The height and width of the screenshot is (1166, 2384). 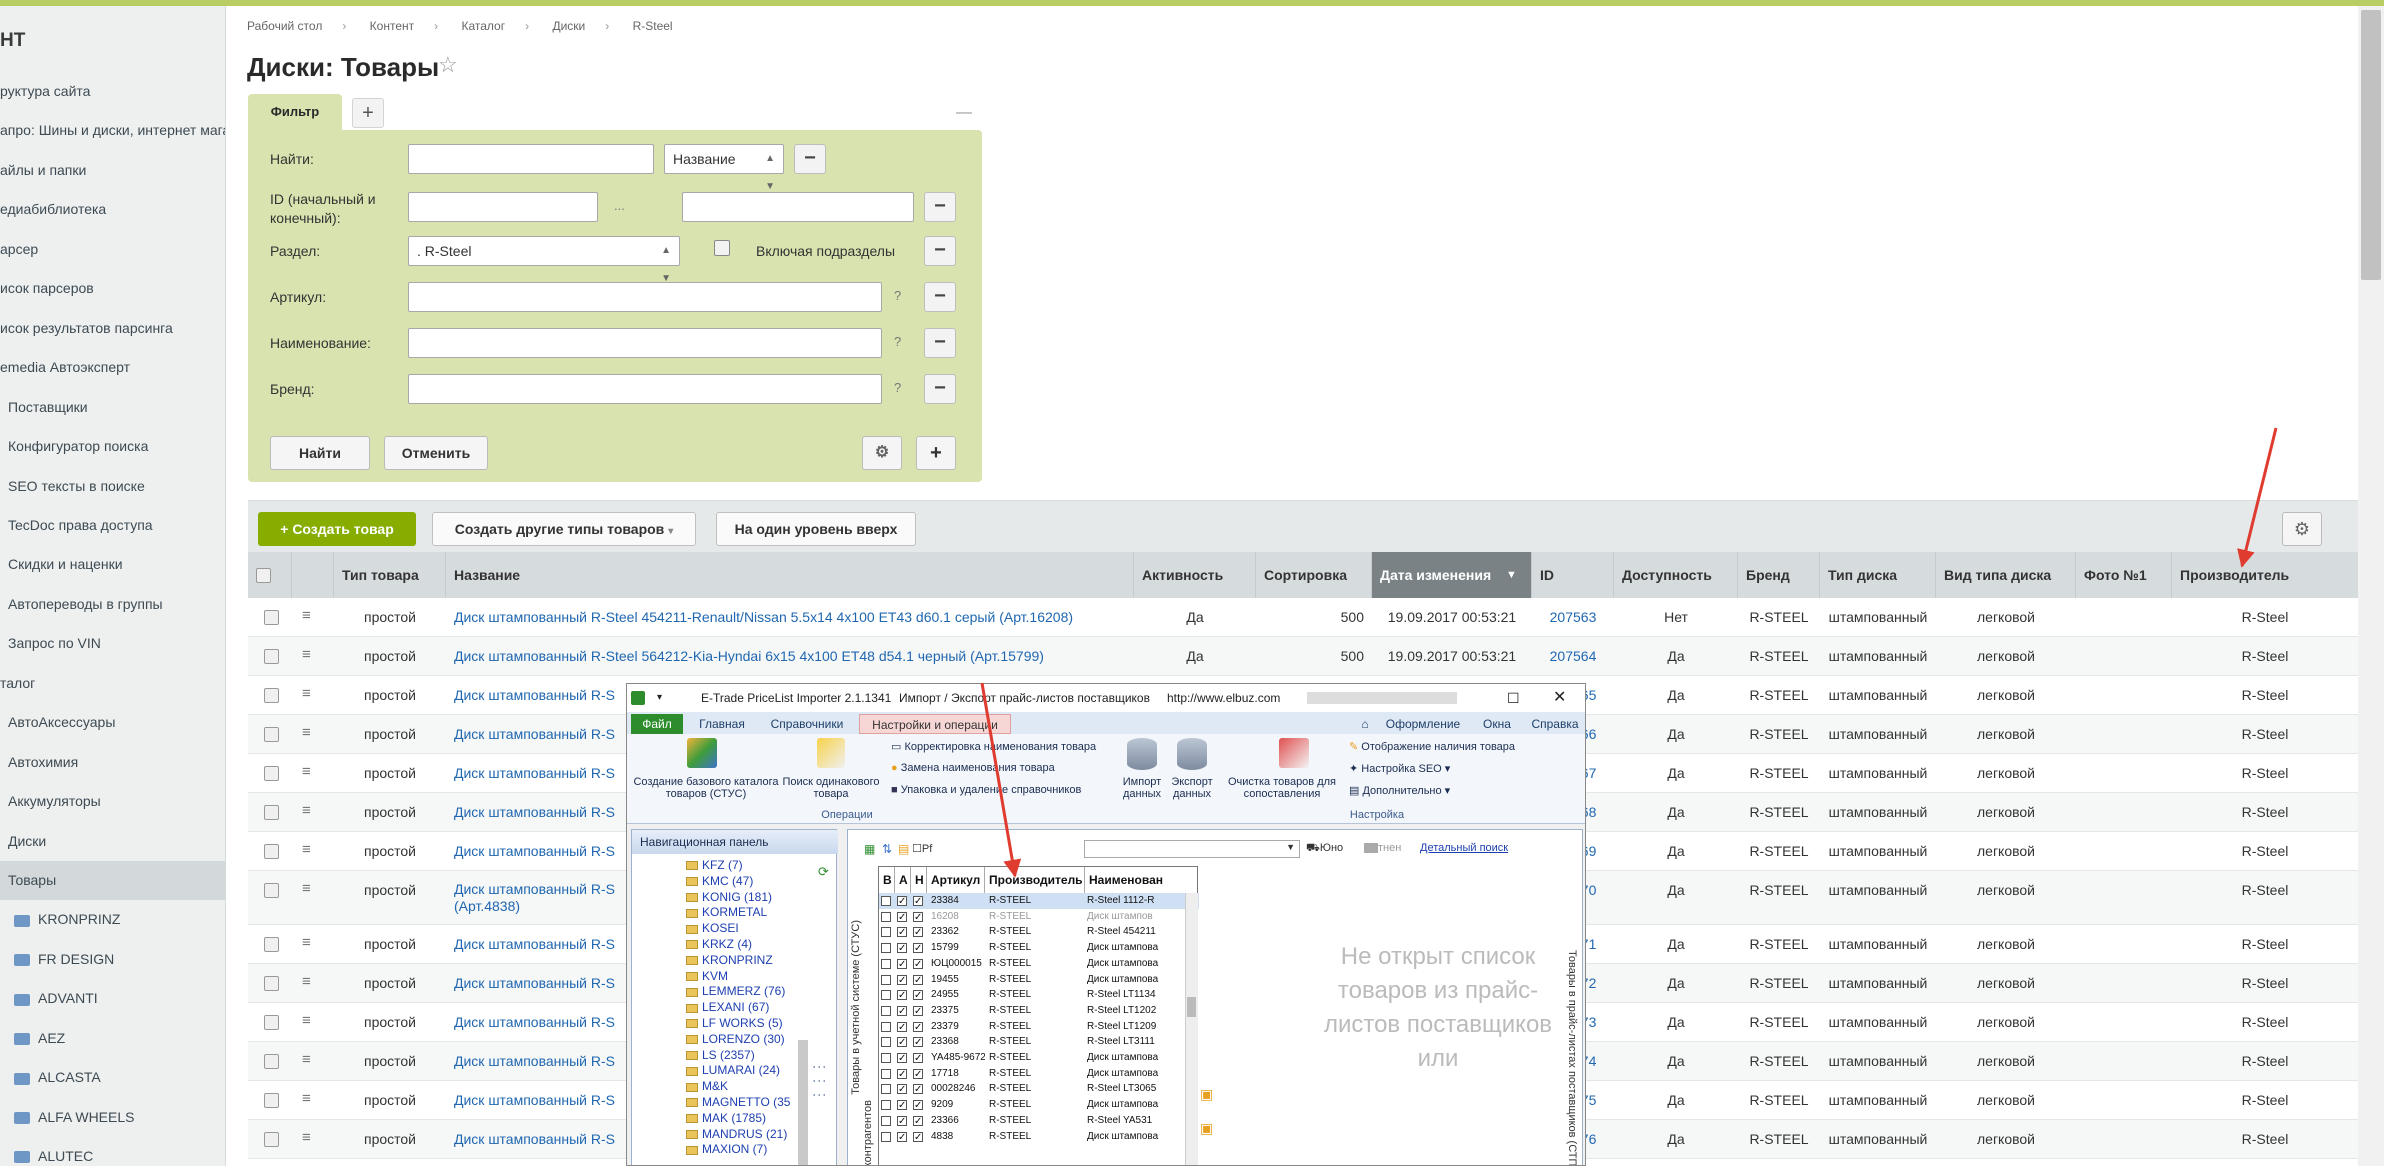 What do you see at coordinates (973, 768) in the screenshot?
I see `replace-names-button: ● Замена наименования товара` at bounding box center [973, 768].